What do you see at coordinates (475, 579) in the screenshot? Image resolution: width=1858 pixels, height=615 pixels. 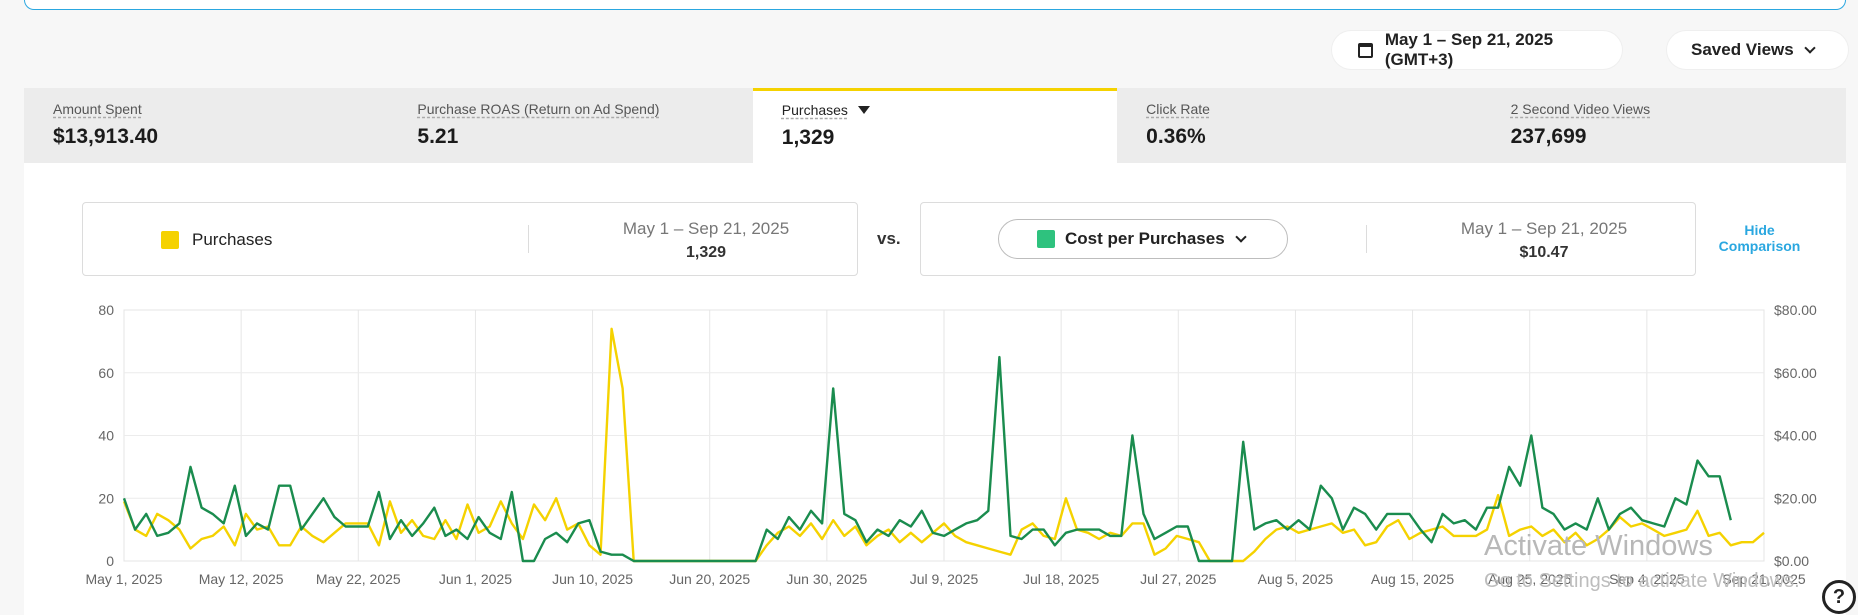 I see `x-tick-label: Jun 1, 2025` at bounding box center [475, 579].